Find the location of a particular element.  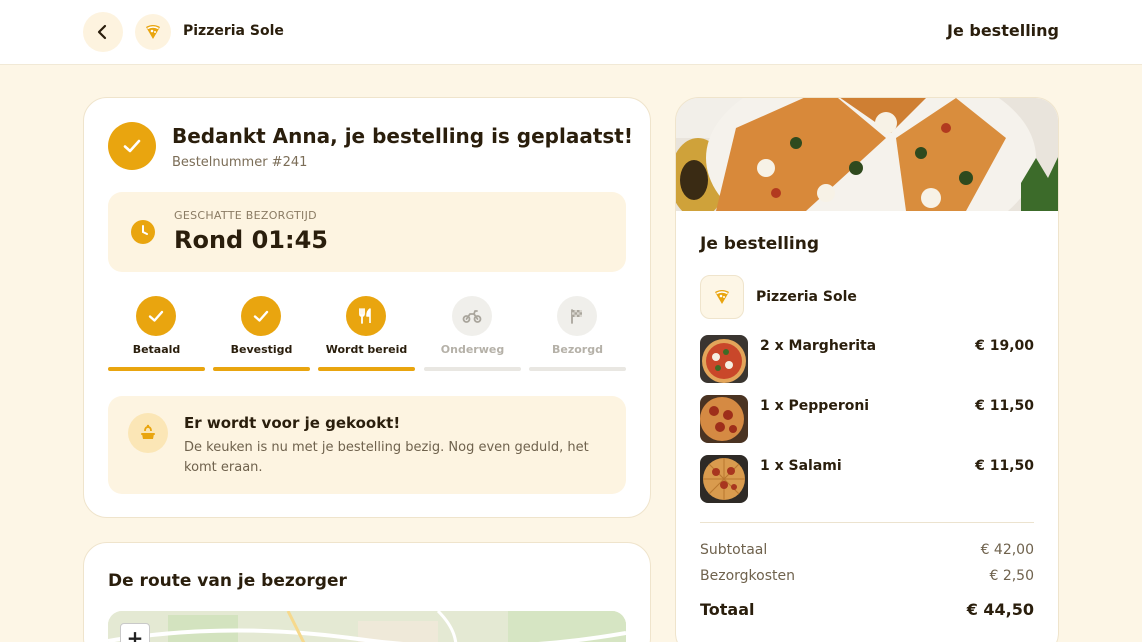

item-name: 1 x Pepperoni is located at coordinates (815, 406).